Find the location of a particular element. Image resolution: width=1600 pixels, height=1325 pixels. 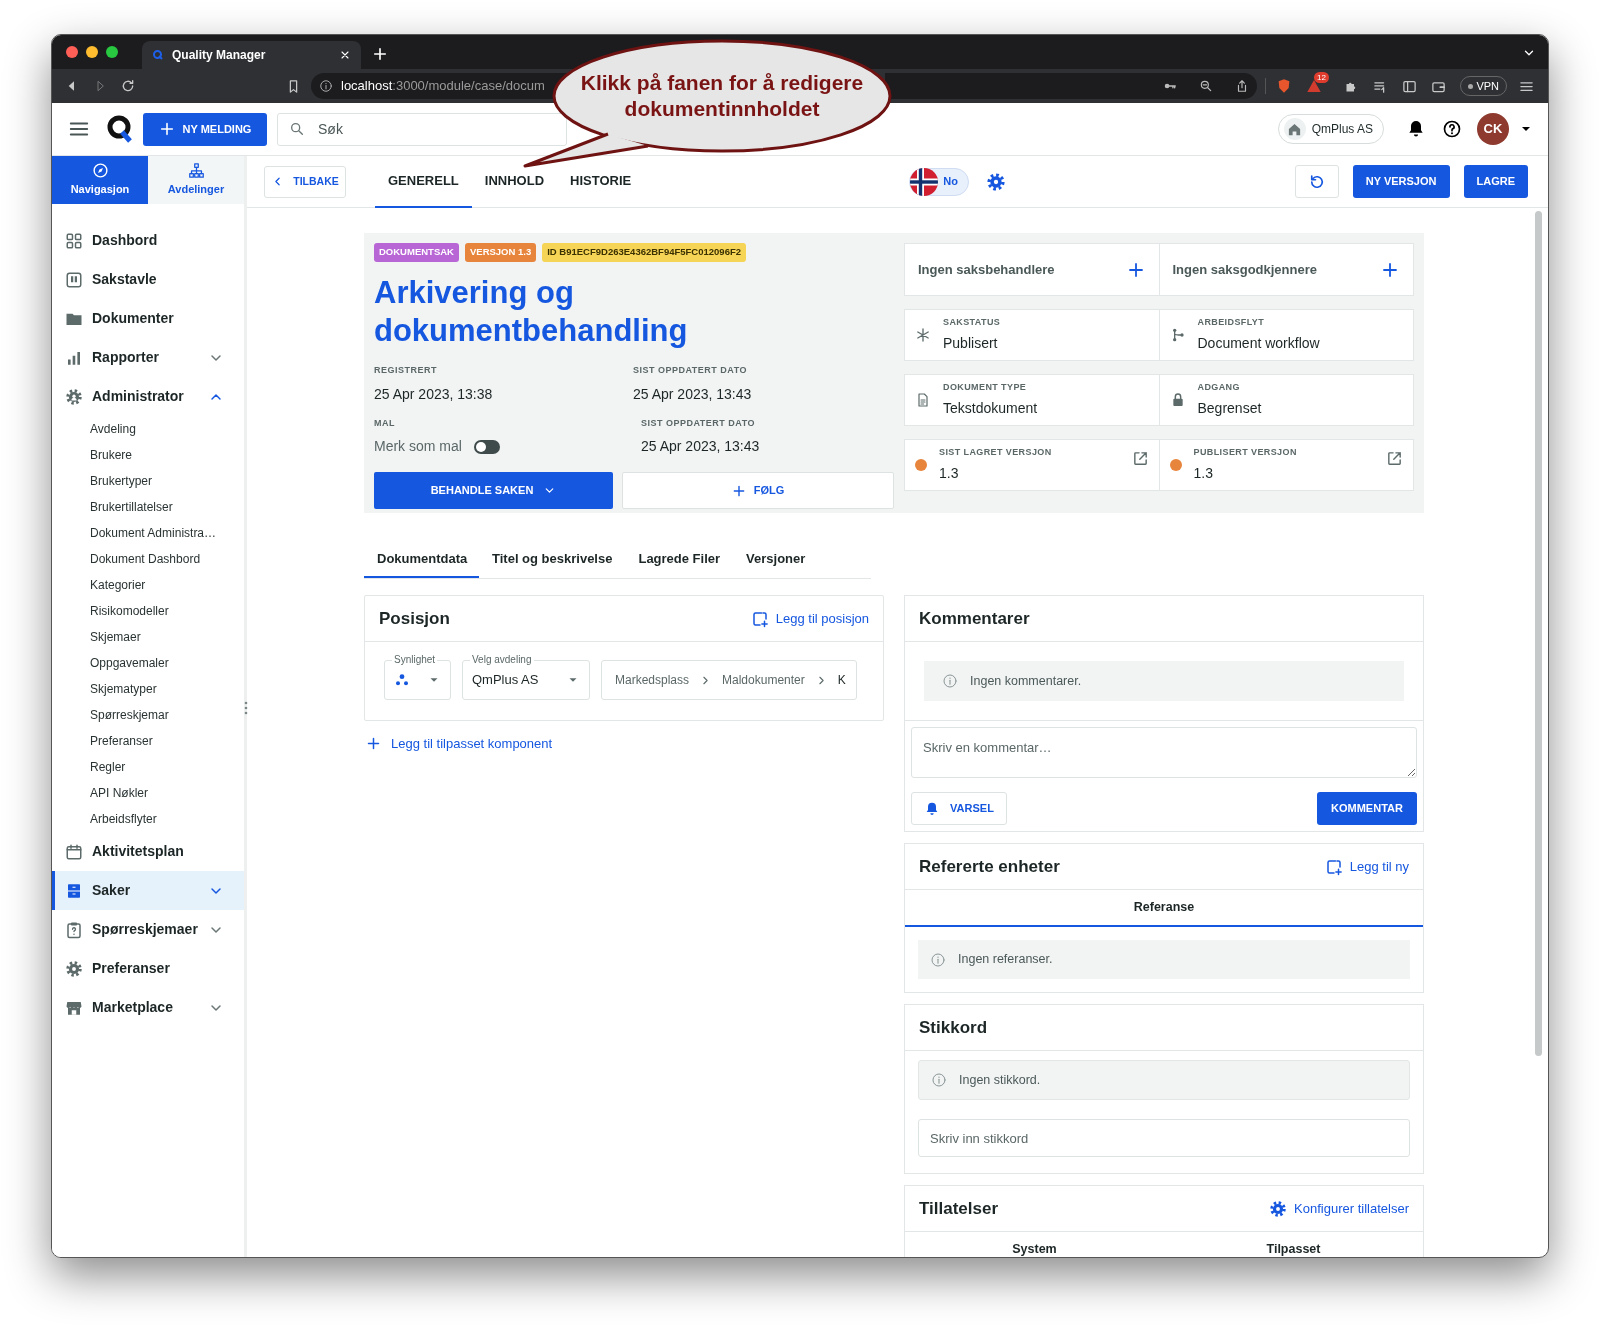

share-icon is located at coordinates (1242, 86).